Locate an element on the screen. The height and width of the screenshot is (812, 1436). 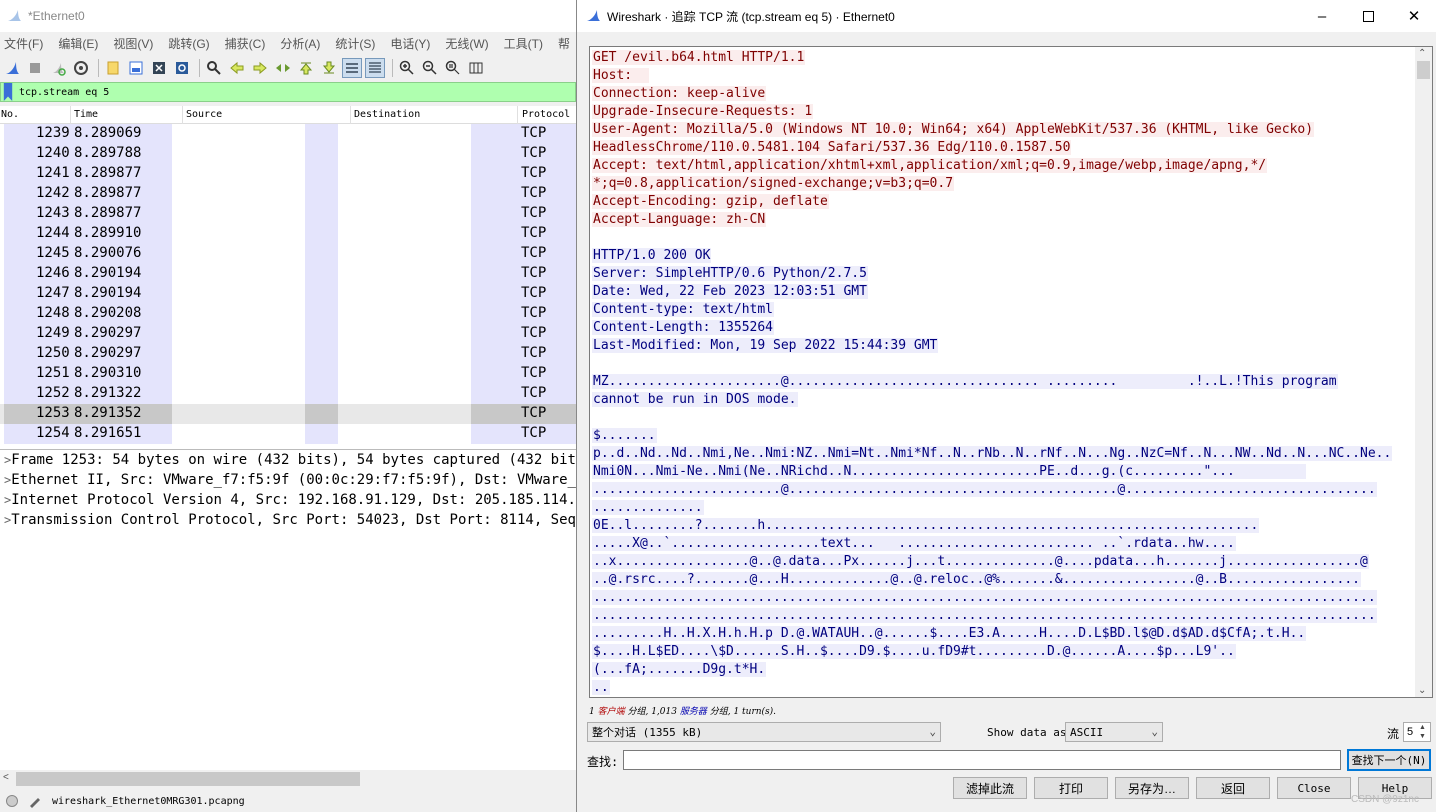
menu-item: 无线(W) is located at coordinates (466, 43).